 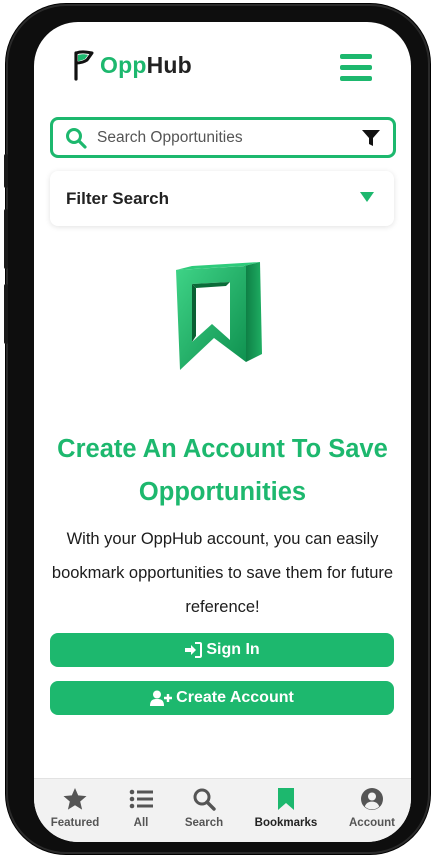 I want to click on sign-in-button: Sign In, so click(x=222, y=650).